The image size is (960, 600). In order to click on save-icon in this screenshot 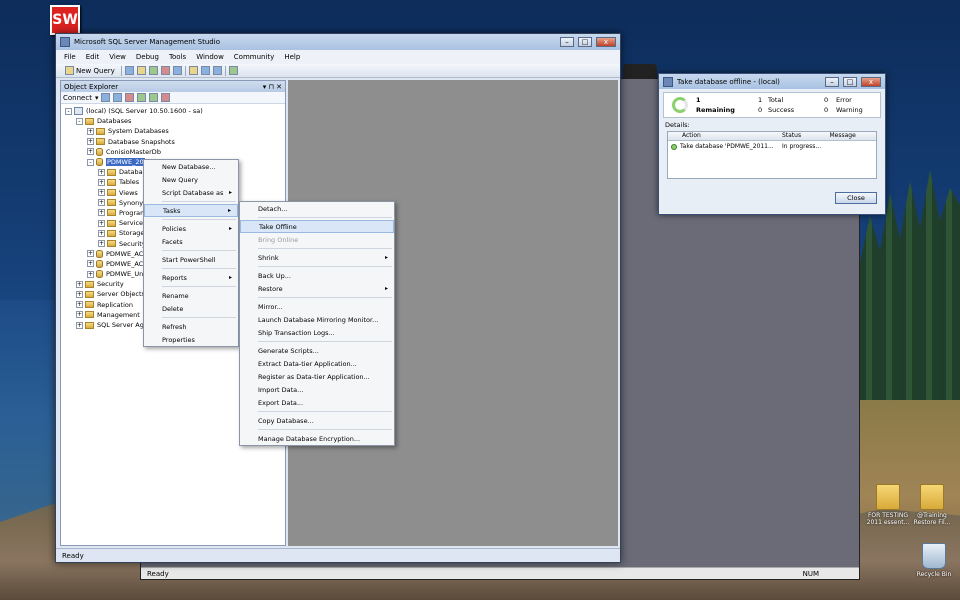, I will do `click(205, 70)`.